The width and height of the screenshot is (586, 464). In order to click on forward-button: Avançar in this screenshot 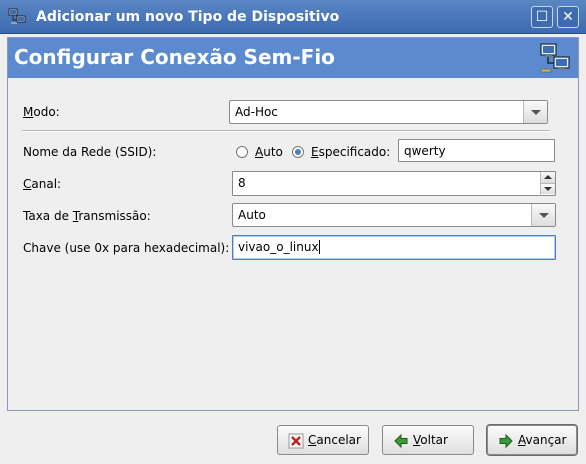, I will do `click(532, 440)`.